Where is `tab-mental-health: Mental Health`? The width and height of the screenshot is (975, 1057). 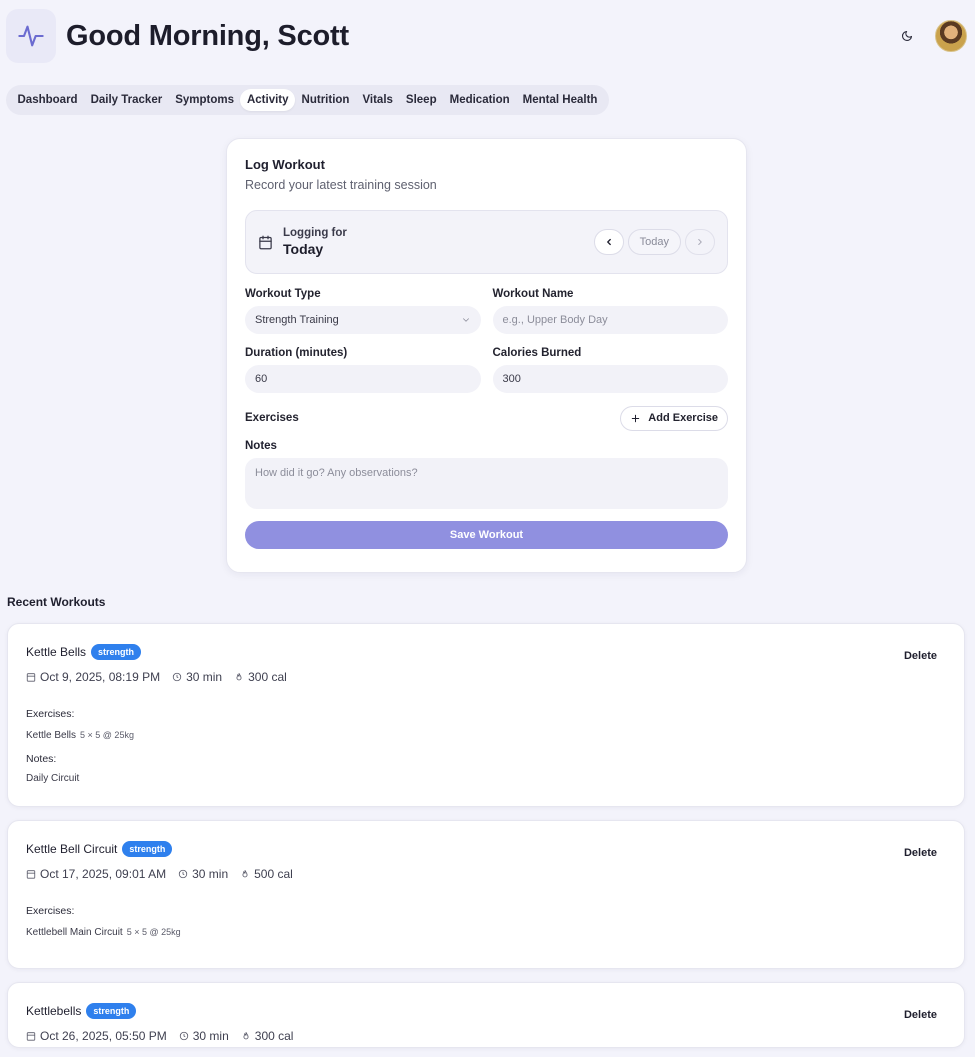 tab-mental-health: Mental Health is located at coordinates (560, 100).